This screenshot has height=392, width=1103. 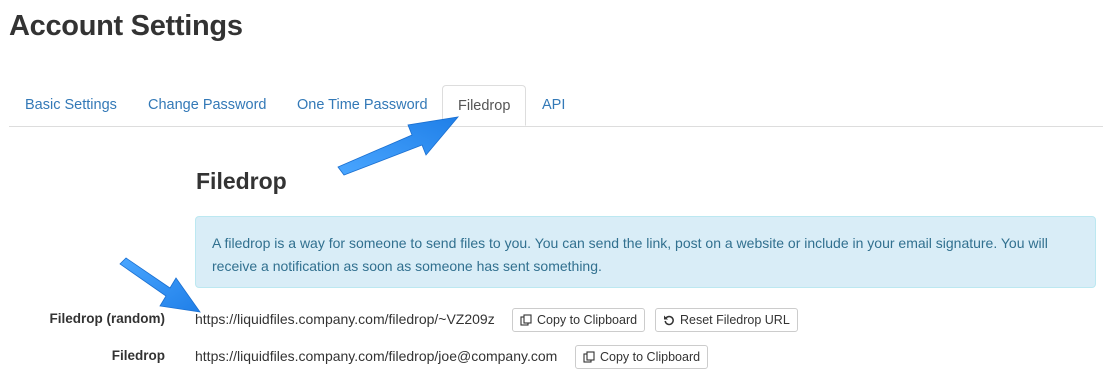 What do you see at coordinates (241, 181) in the screenshot?
I see `section-title: Filedrop` at bounding box center [241, 181].